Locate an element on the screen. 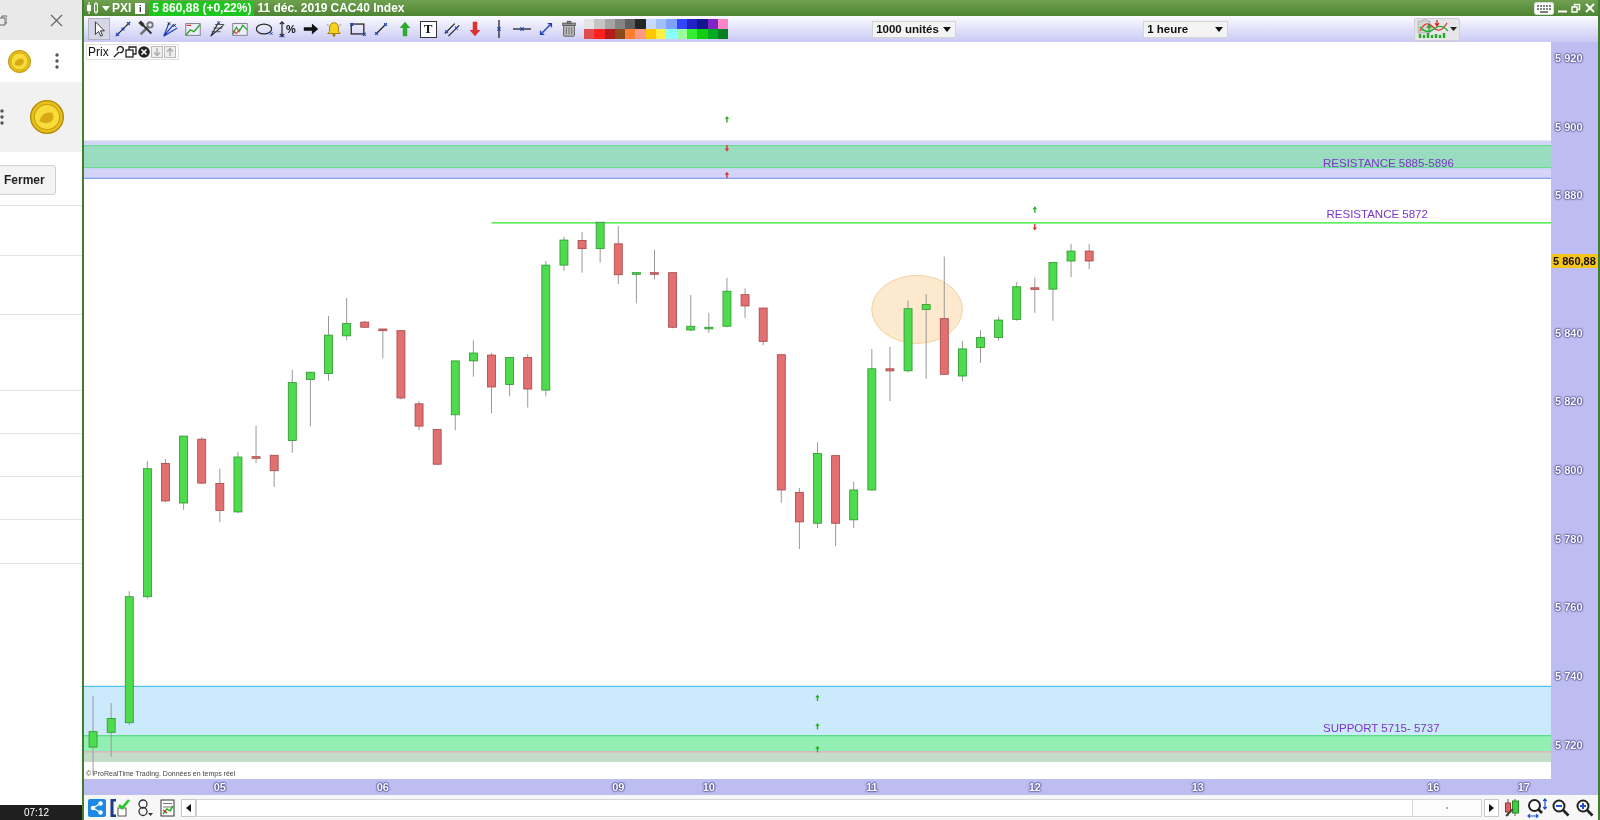  checklist-icon is located at coordinates (120, 807).